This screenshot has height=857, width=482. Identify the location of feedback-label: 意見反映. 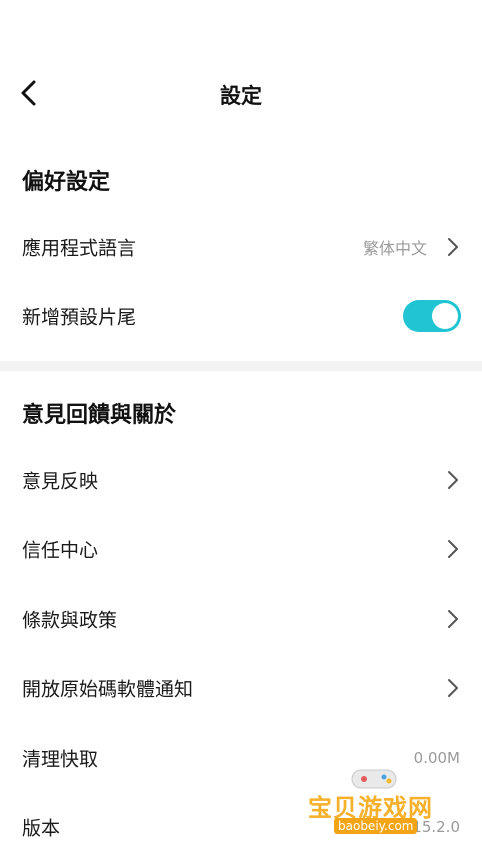
(60, 481).